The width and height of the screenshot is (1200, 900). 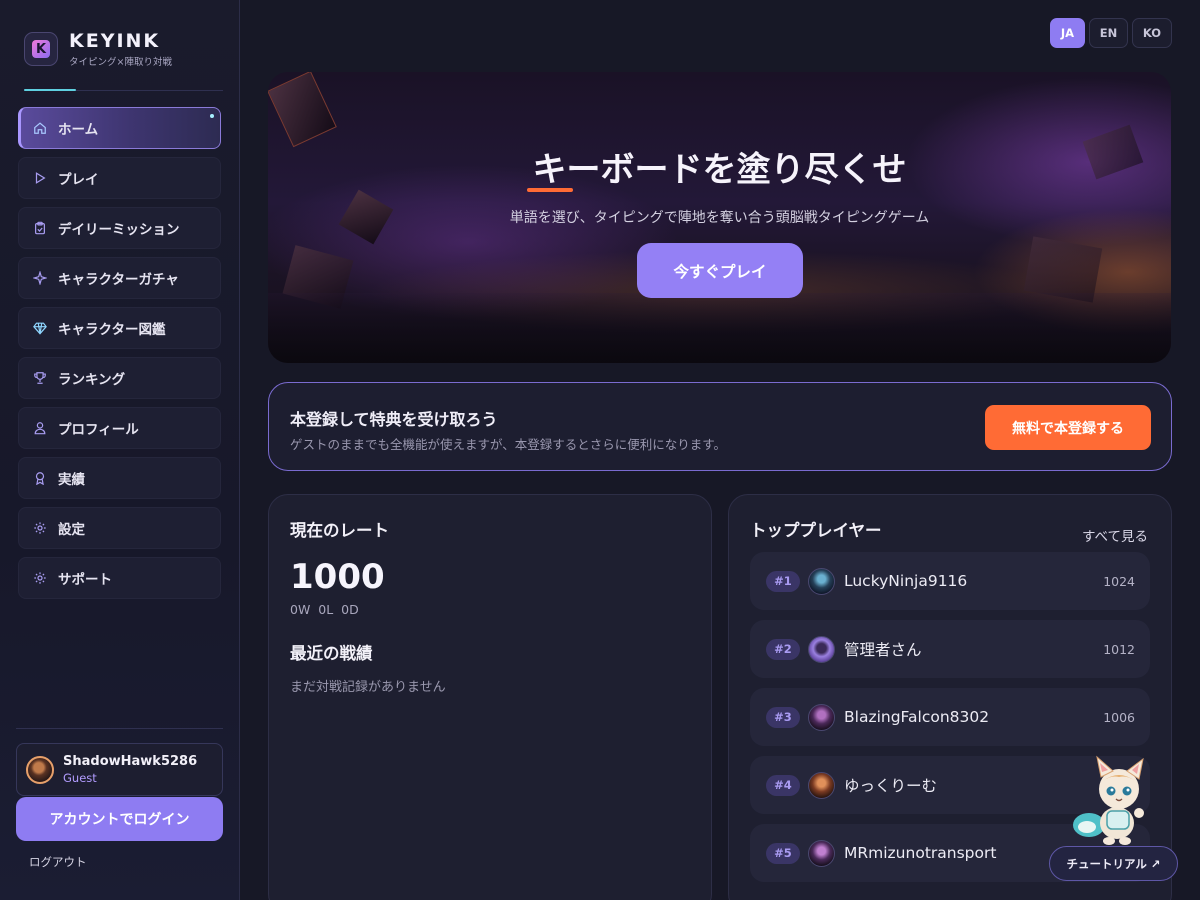 What do you see at coordinates (1068, 427) in the screenshot?
I see `register-button: 無料で本登録する` at bounding box center [1068, 427].